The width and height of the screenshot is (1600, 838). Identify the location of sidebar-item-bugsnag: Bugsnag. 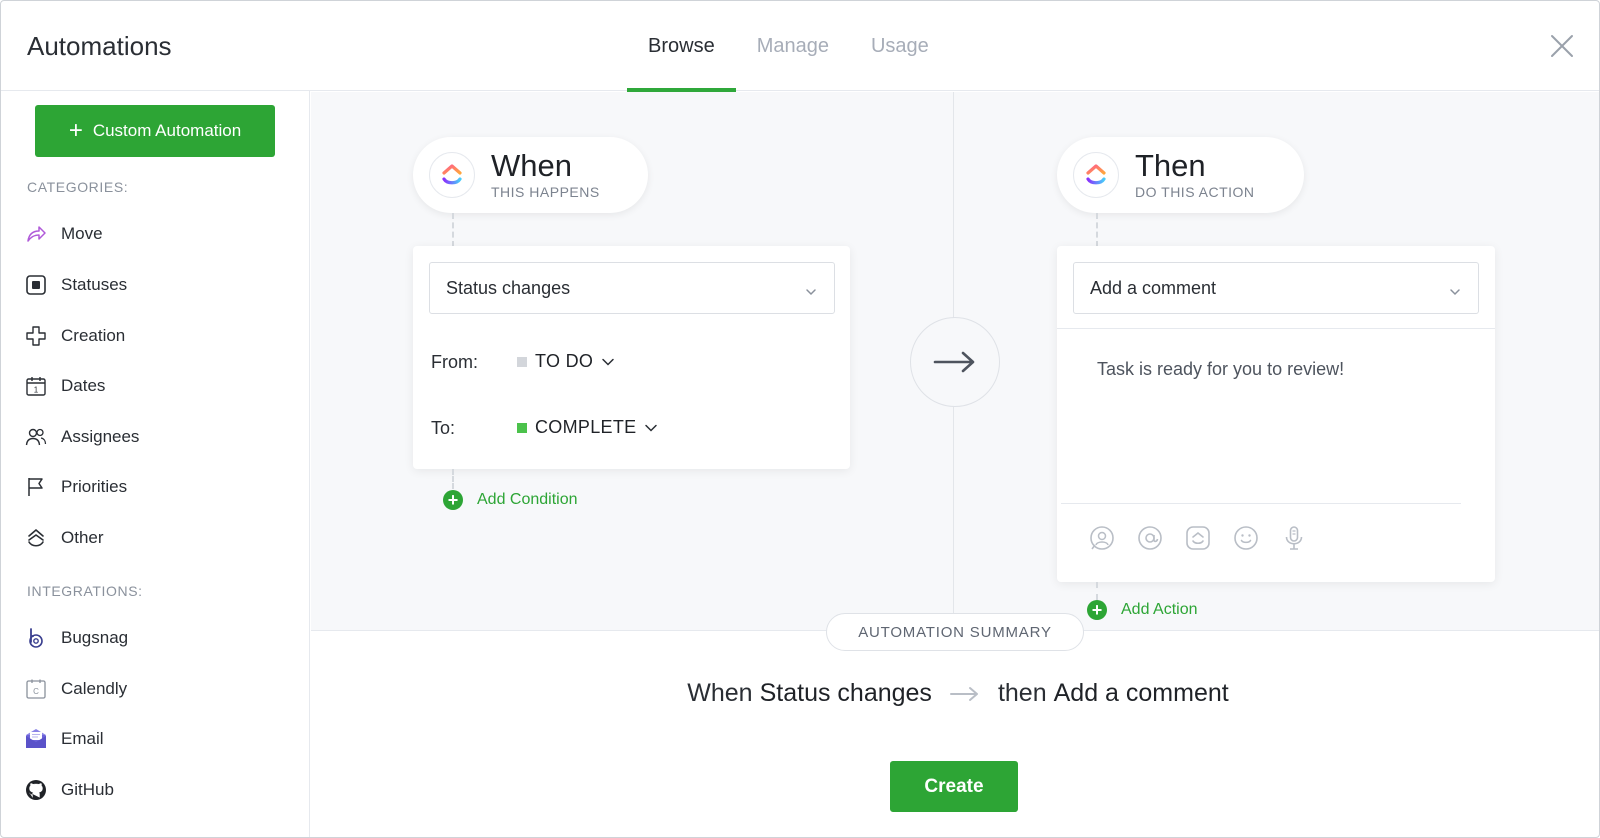
(76, 638).